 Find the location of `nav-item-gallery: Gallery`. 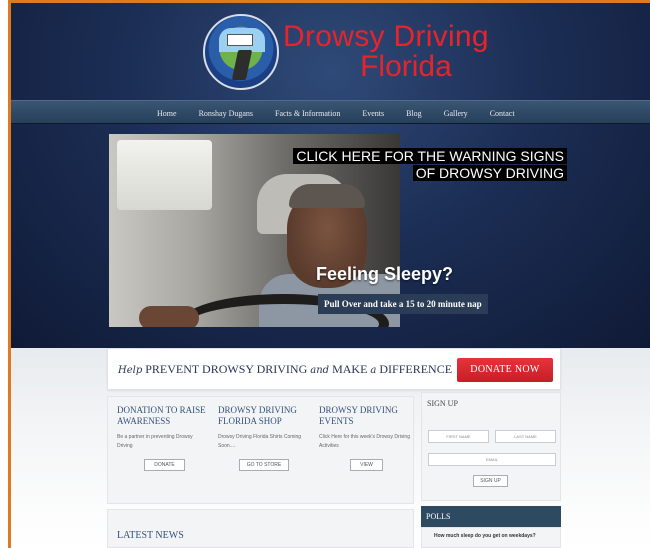

nav-item-gallery: Gallery is located at coordinates (456, 113).